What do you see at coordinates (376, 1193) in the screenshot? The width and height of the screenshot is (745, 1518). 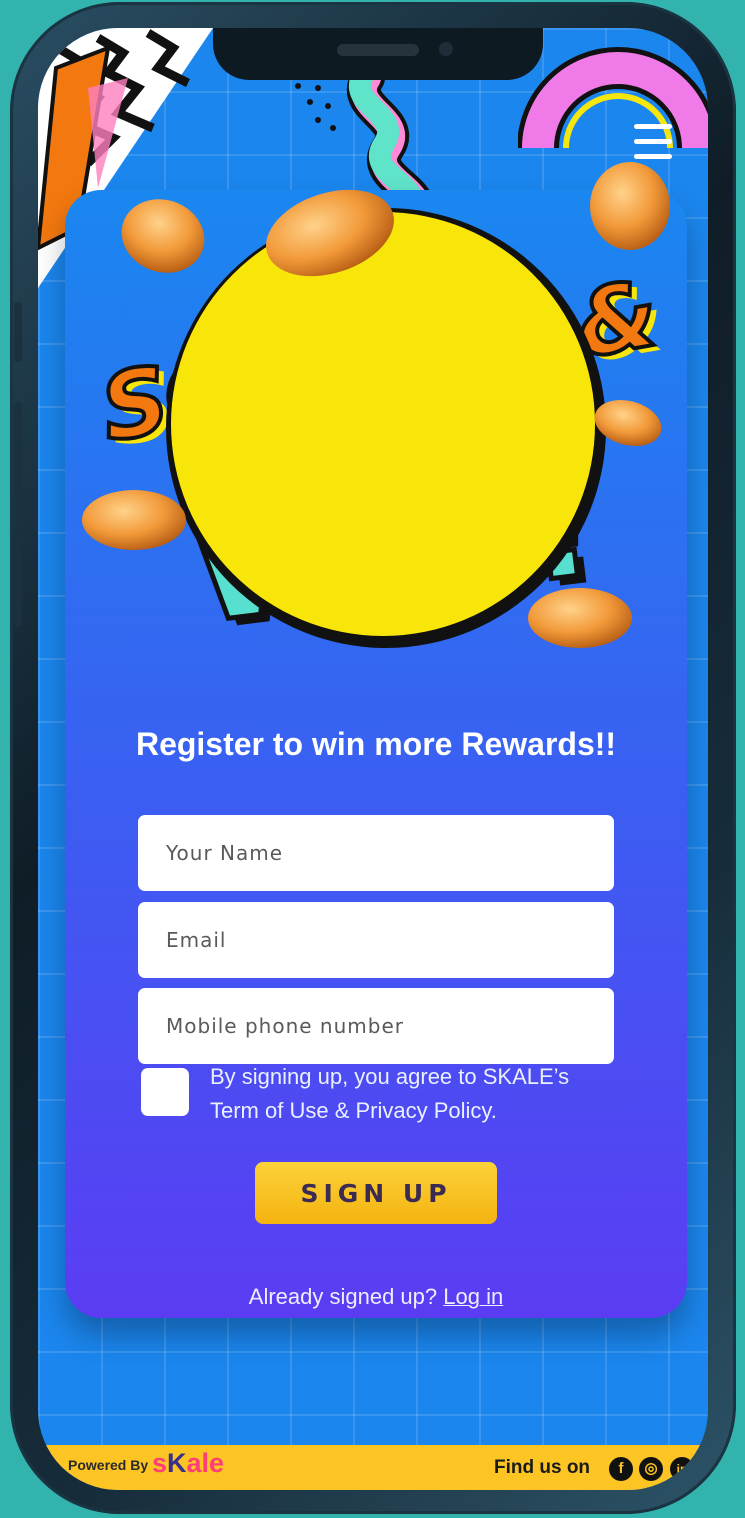 I see `sign-up-button: SIGN UP` at bounding box center [376, 1193].